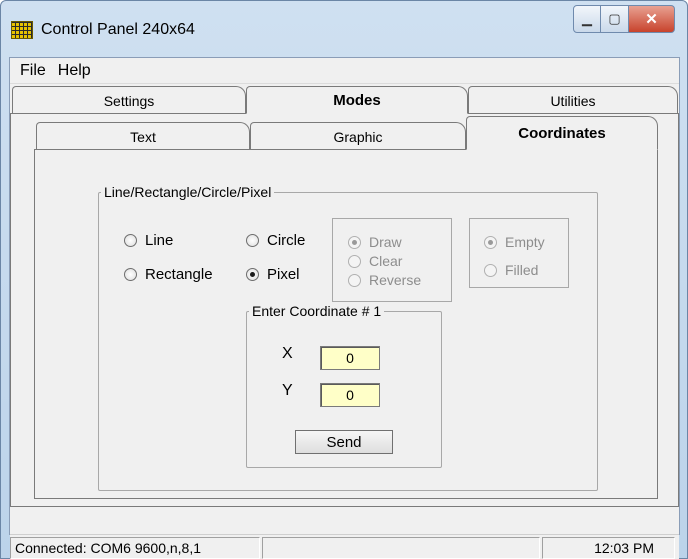  What do you see at coordinates (74, 71) in the screenshot?
I see `menu-help: Help` at bounding box center [74, 71].